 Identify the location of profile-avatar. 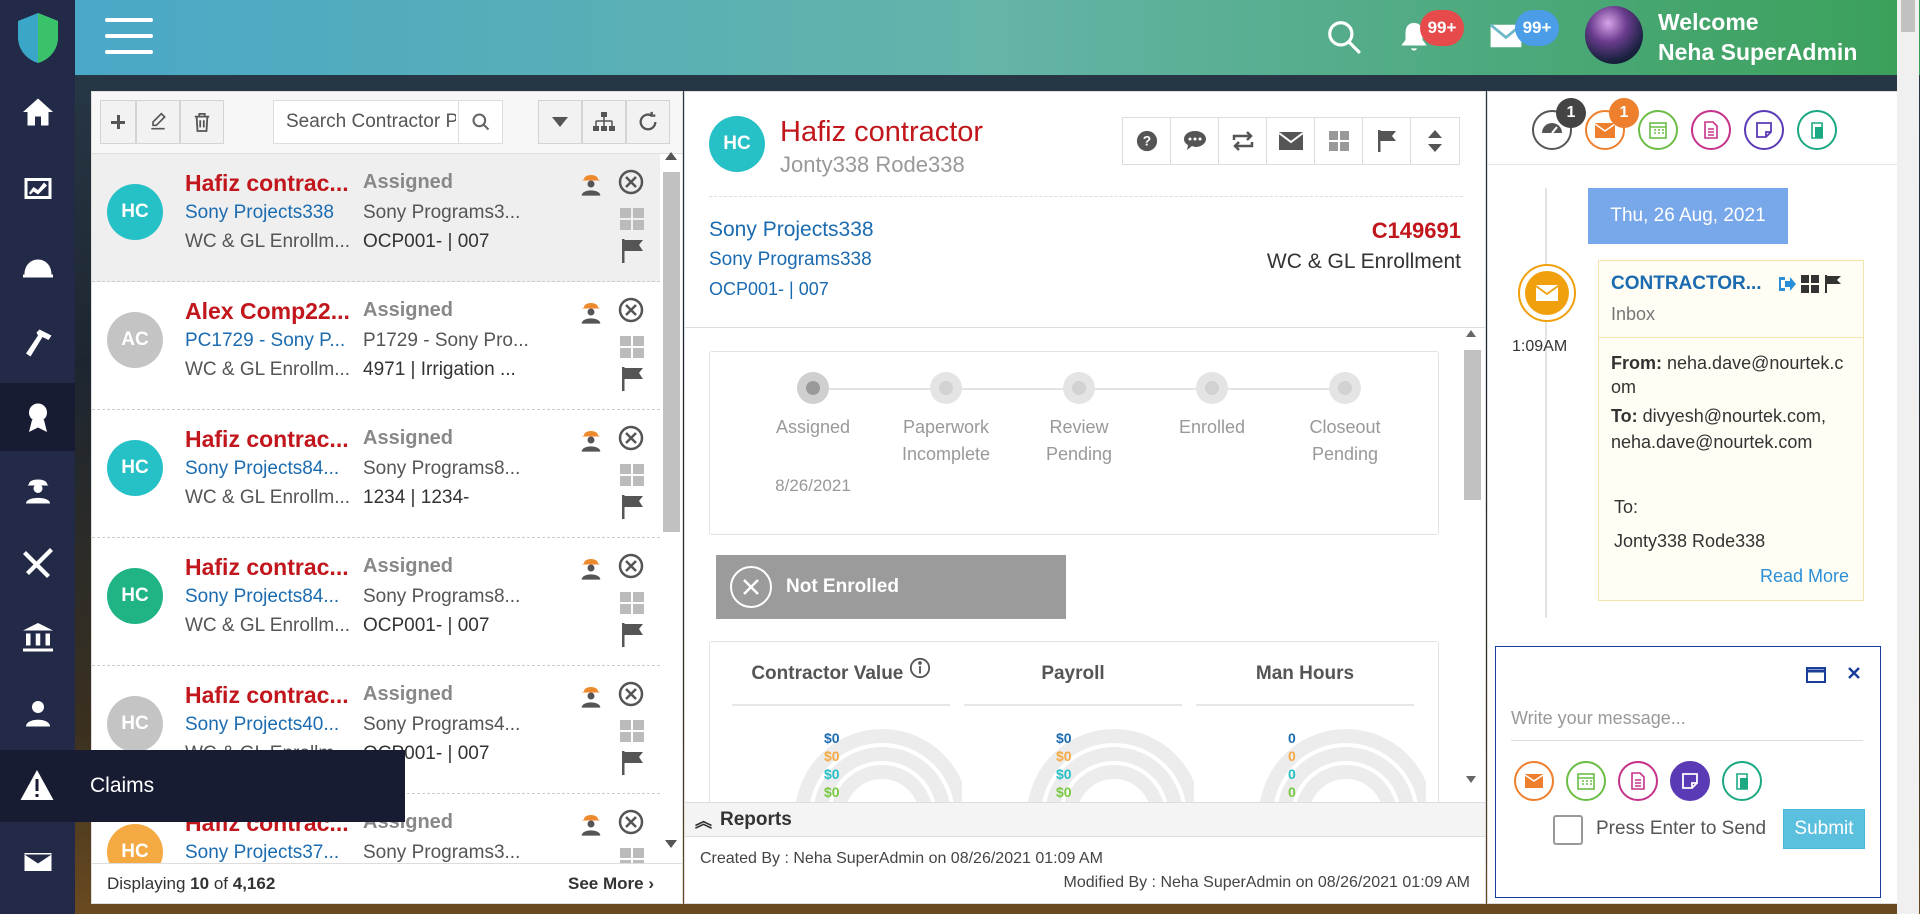
(1614, 35).